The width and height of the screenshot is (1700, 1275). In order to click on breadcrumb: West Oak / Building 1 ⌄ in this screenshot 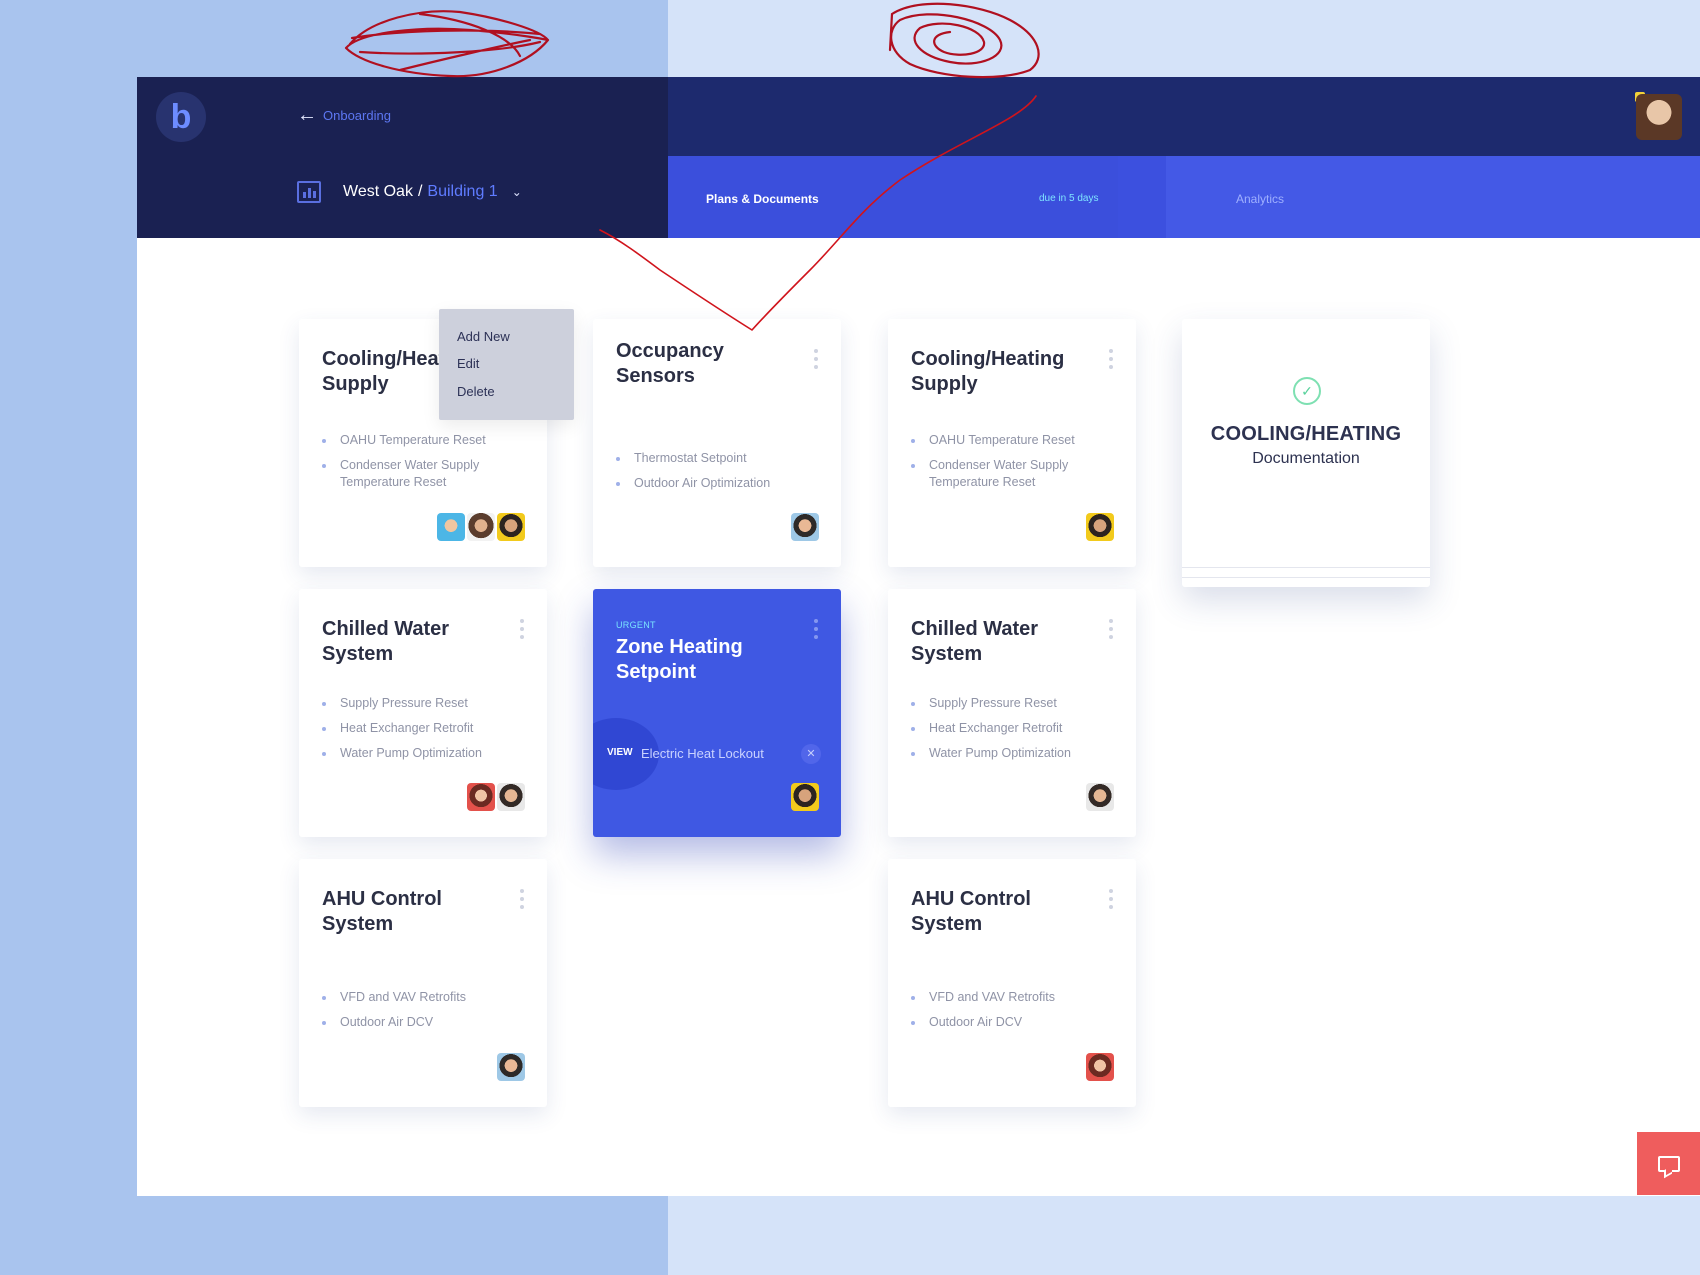, I will do `click(409, 192)`.